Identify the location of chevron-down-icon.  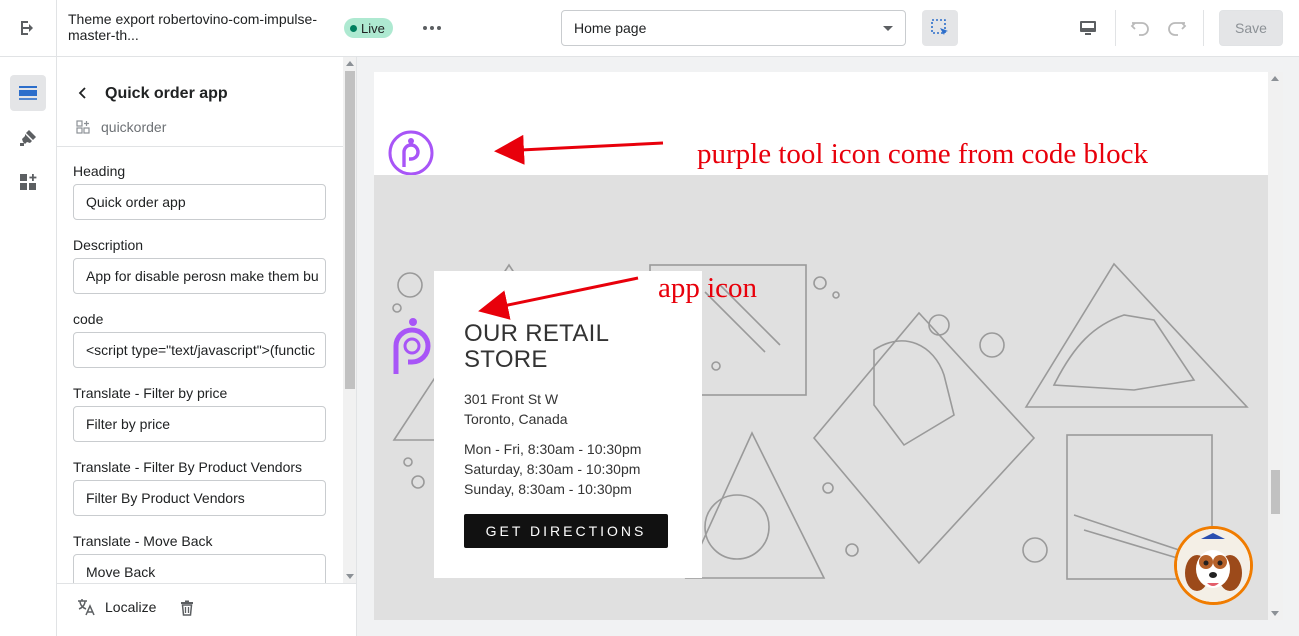
(888, 28).